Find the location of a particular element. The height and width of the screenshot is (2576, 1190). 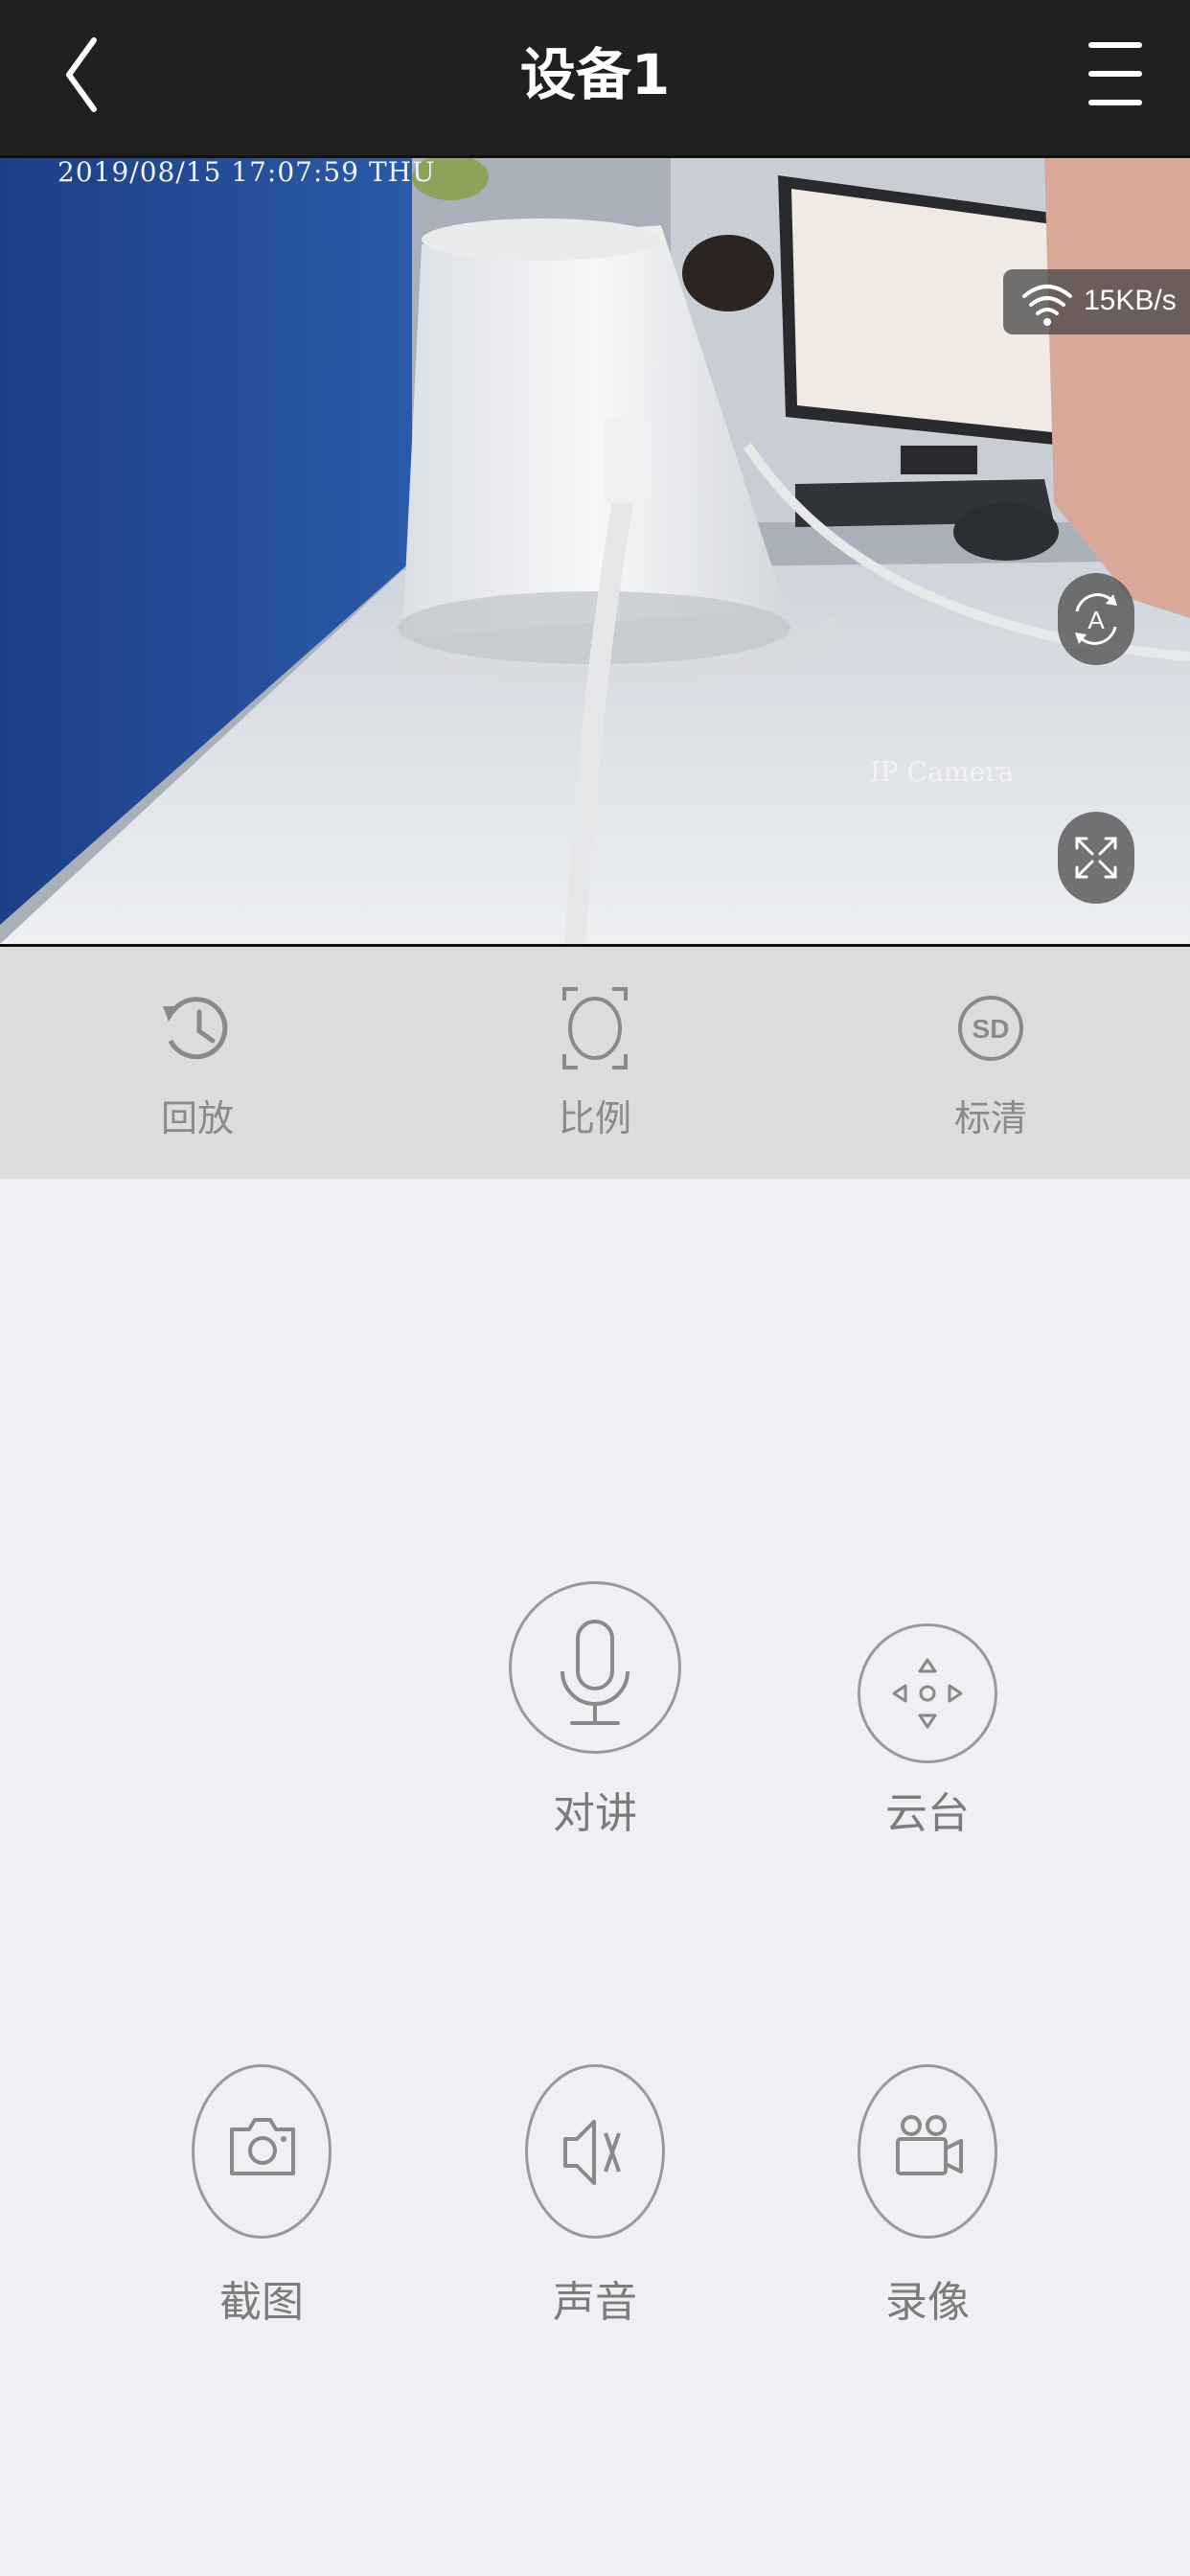

camera-name-overlay: IP Camera is located at coordinates (943, 772).